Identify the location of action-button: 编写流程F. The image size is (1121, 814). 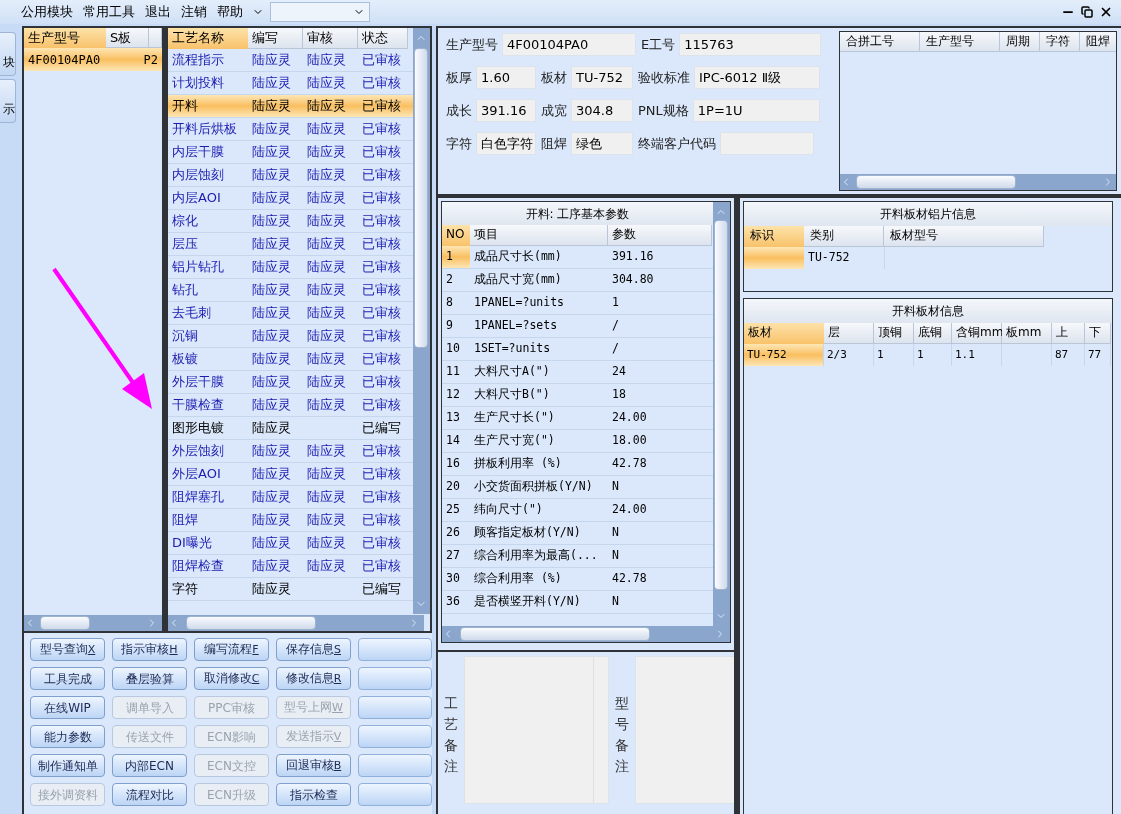
(231, 649).